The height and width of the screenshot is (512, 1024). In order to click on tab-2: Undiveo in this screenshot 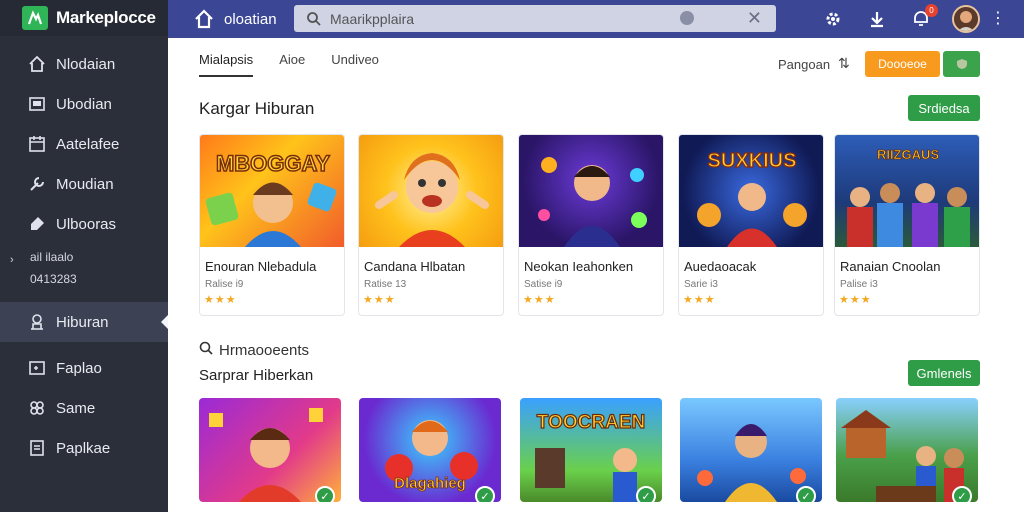, I will do `click(355, 64)`.